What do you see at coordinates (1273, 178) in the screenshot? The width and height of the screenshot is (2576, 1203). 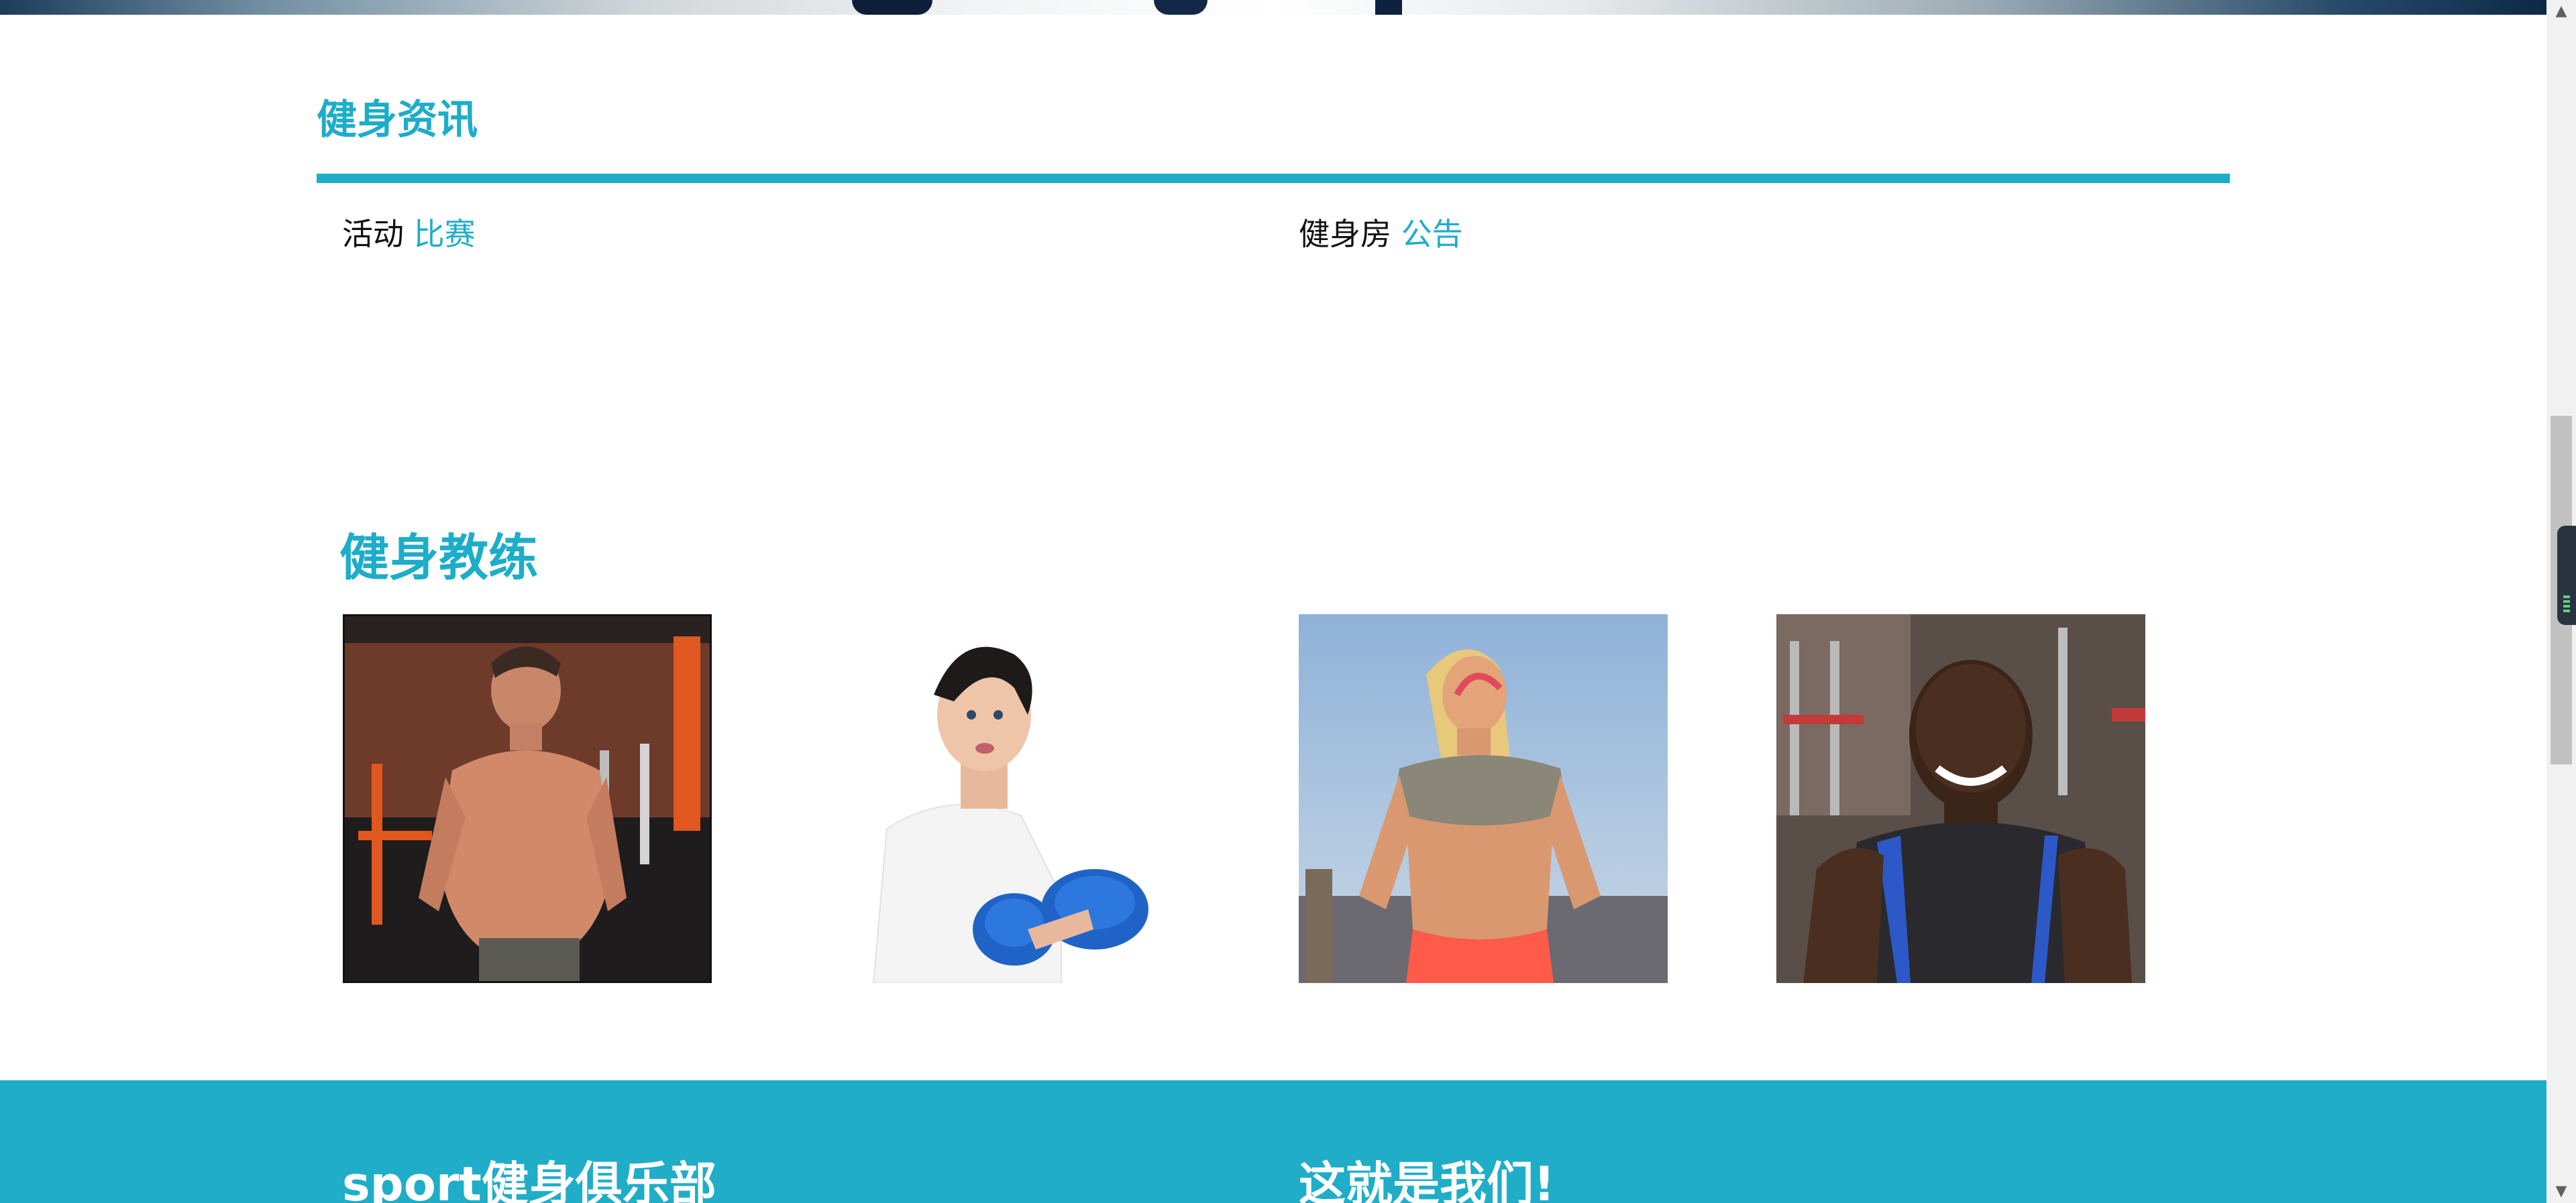 I see `news-section-divider` at bounding box center [1273, 178].